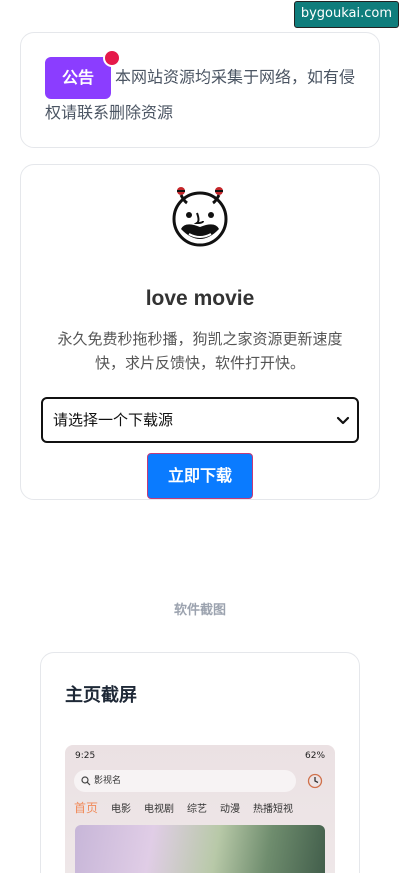 This screenshot has height=873, width=400. I want to click on screenshots-section-title: 软件截图, so click(199, 610).